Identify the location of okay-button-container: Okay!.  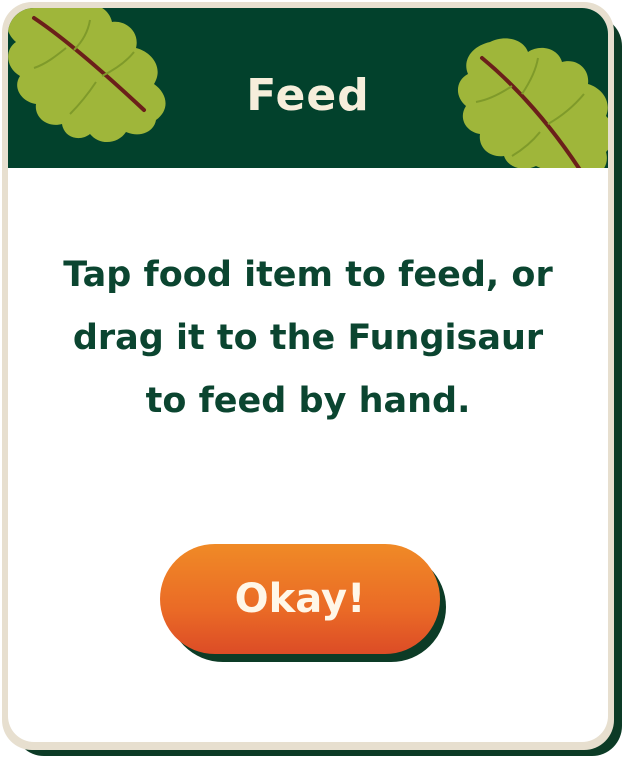
(305, 605).